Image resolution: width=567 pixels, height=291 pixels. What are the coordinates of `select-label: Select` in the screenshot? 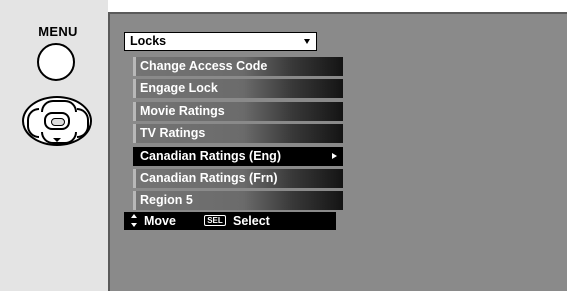 It's located at (251, 221).